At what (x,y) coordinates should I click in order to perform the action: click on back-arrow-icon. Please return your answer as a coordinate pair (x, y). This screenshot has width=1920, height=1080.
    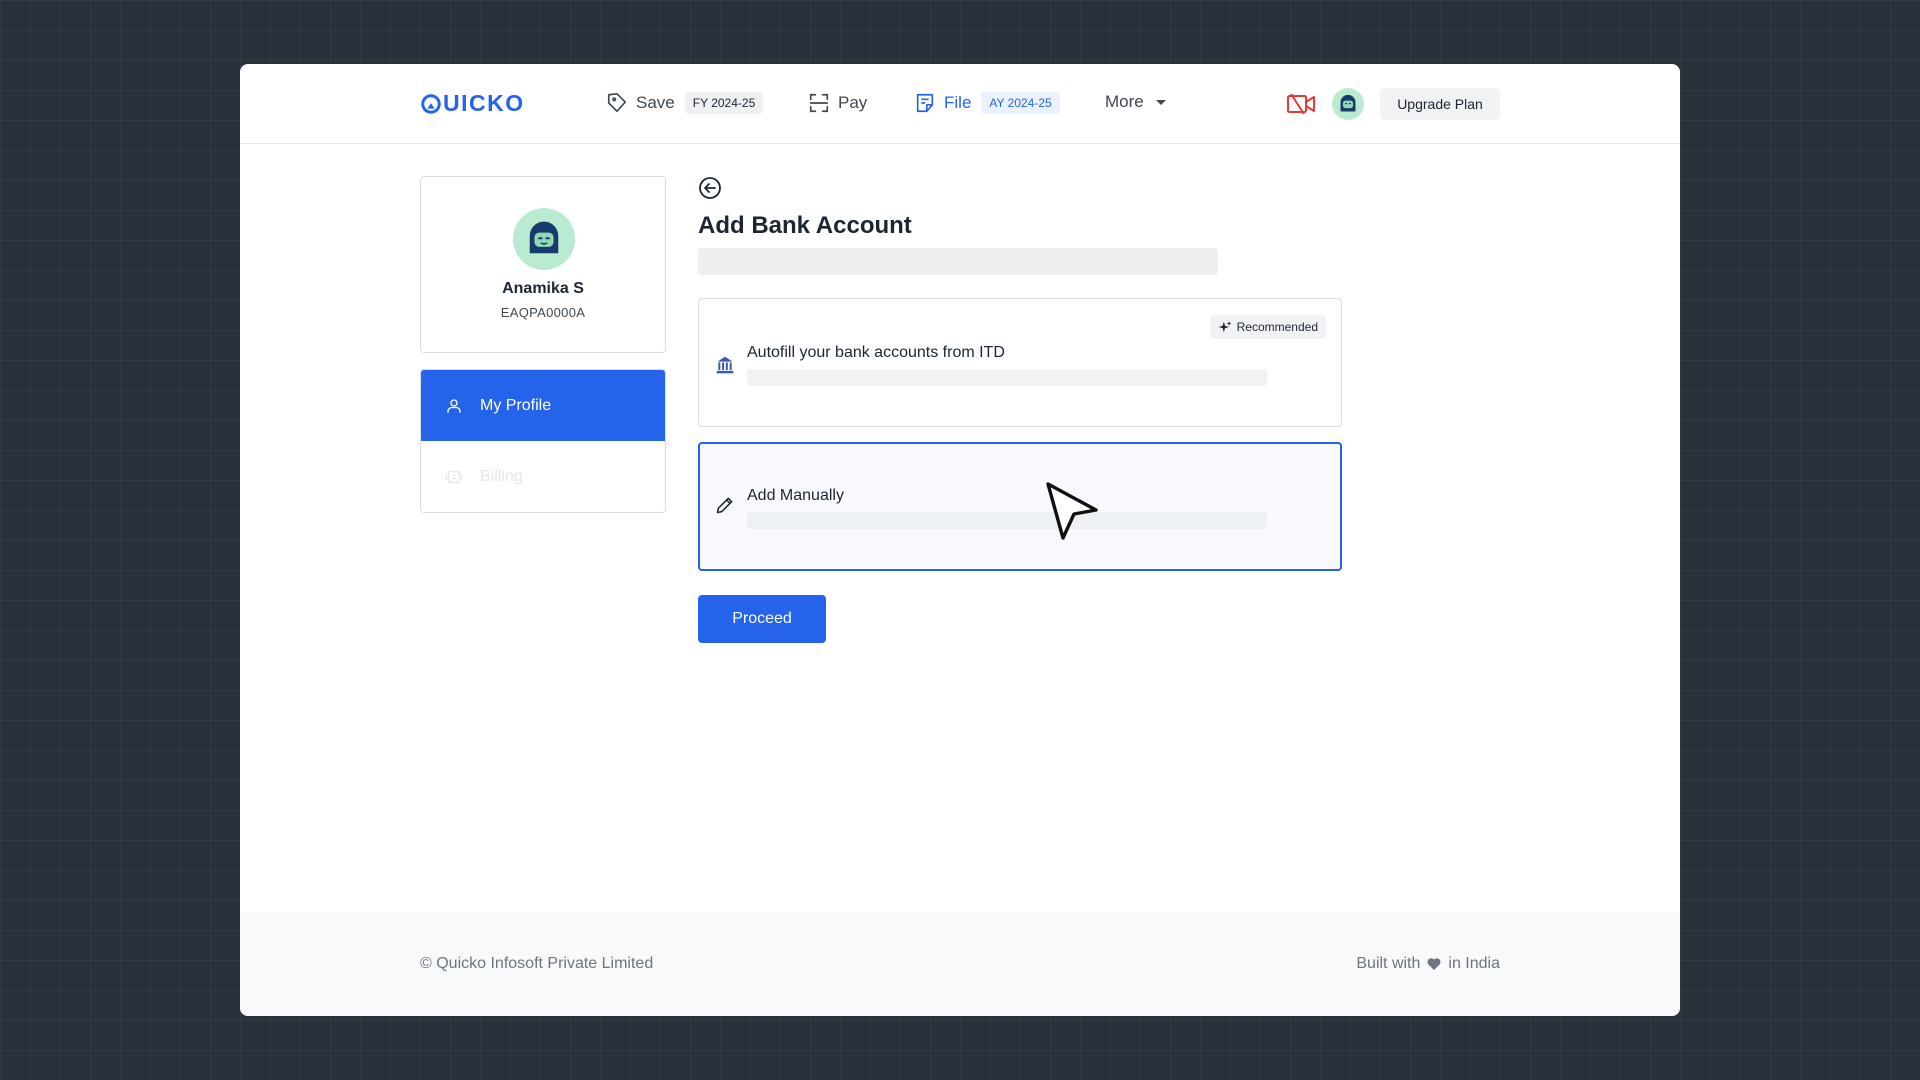
    Looking at the image, I should click on (710, 188).